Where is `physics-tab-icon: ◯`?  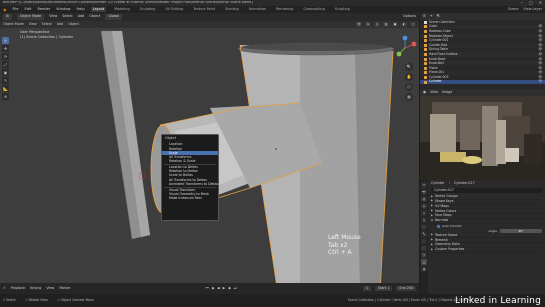 physics-tab-icon: ◯ is located at coordinates (424, 248).